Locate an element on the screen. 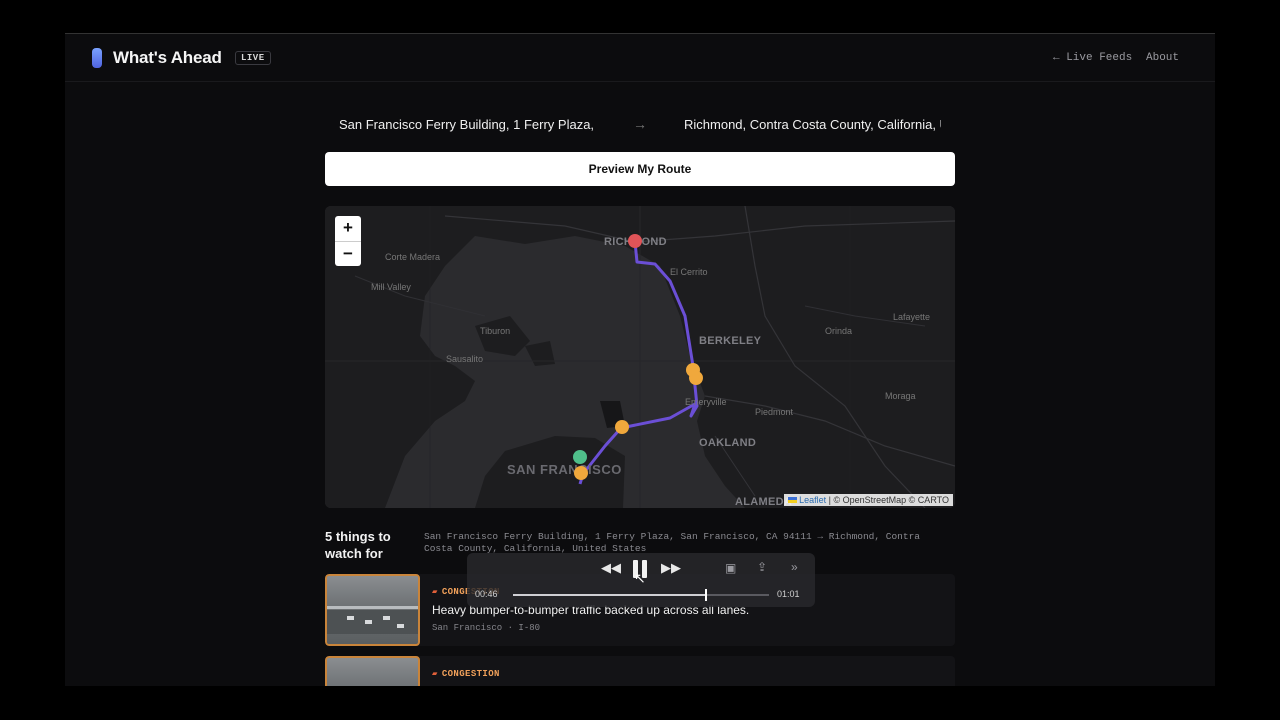  map-label-sausalito: Sausalito is located at coordinates (465, 359).